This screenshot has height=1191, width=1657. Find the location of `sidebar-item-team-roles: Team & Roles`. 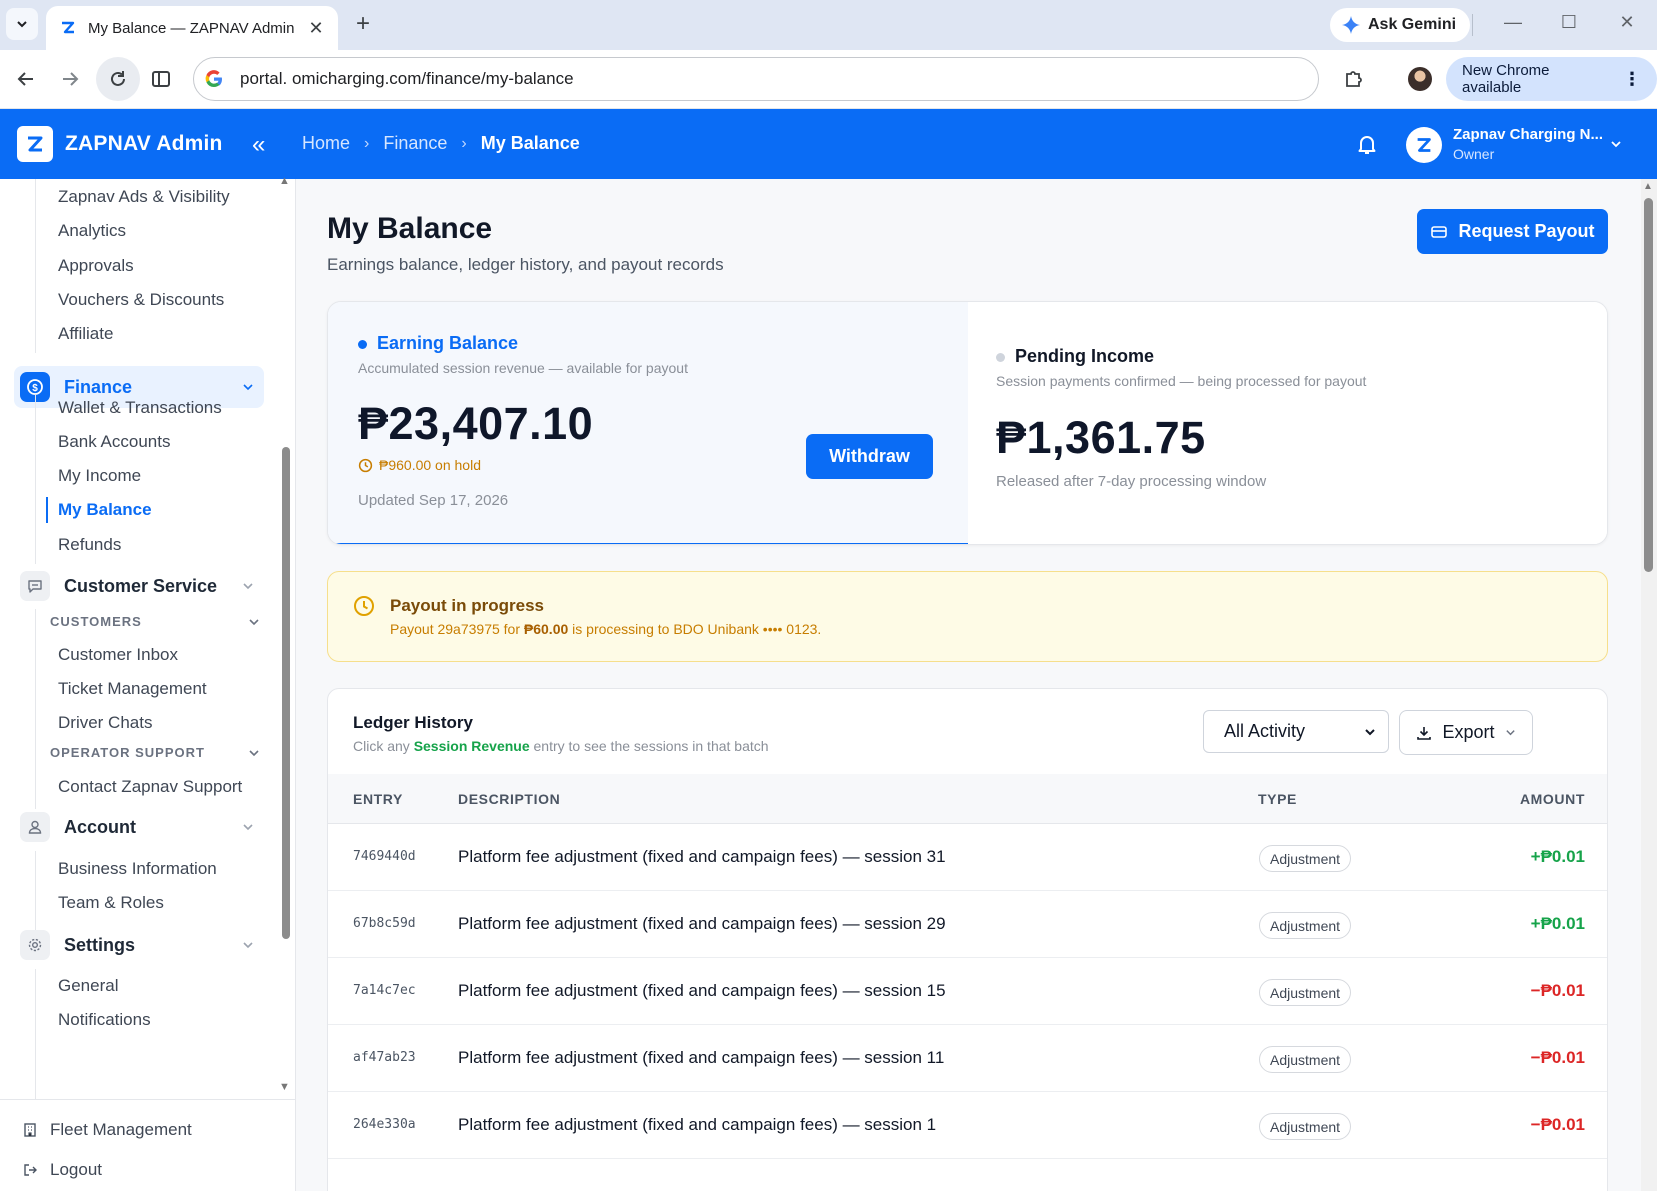

sidebar-item-team-roles: Team & Roles is located at coordinates (111, 903).